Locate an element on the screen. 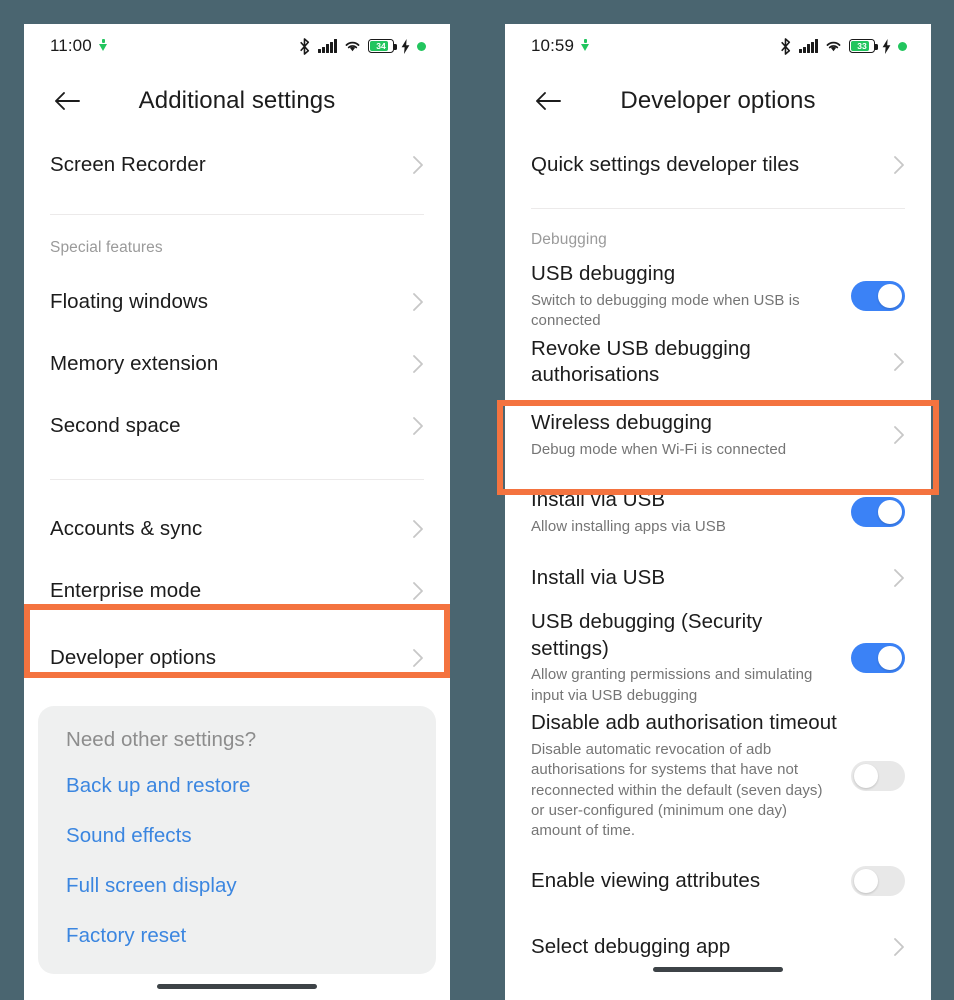 The width and height of the screenshot is (954, 1000). row-title: Screen Recorder is located at coordinates (128, 164).